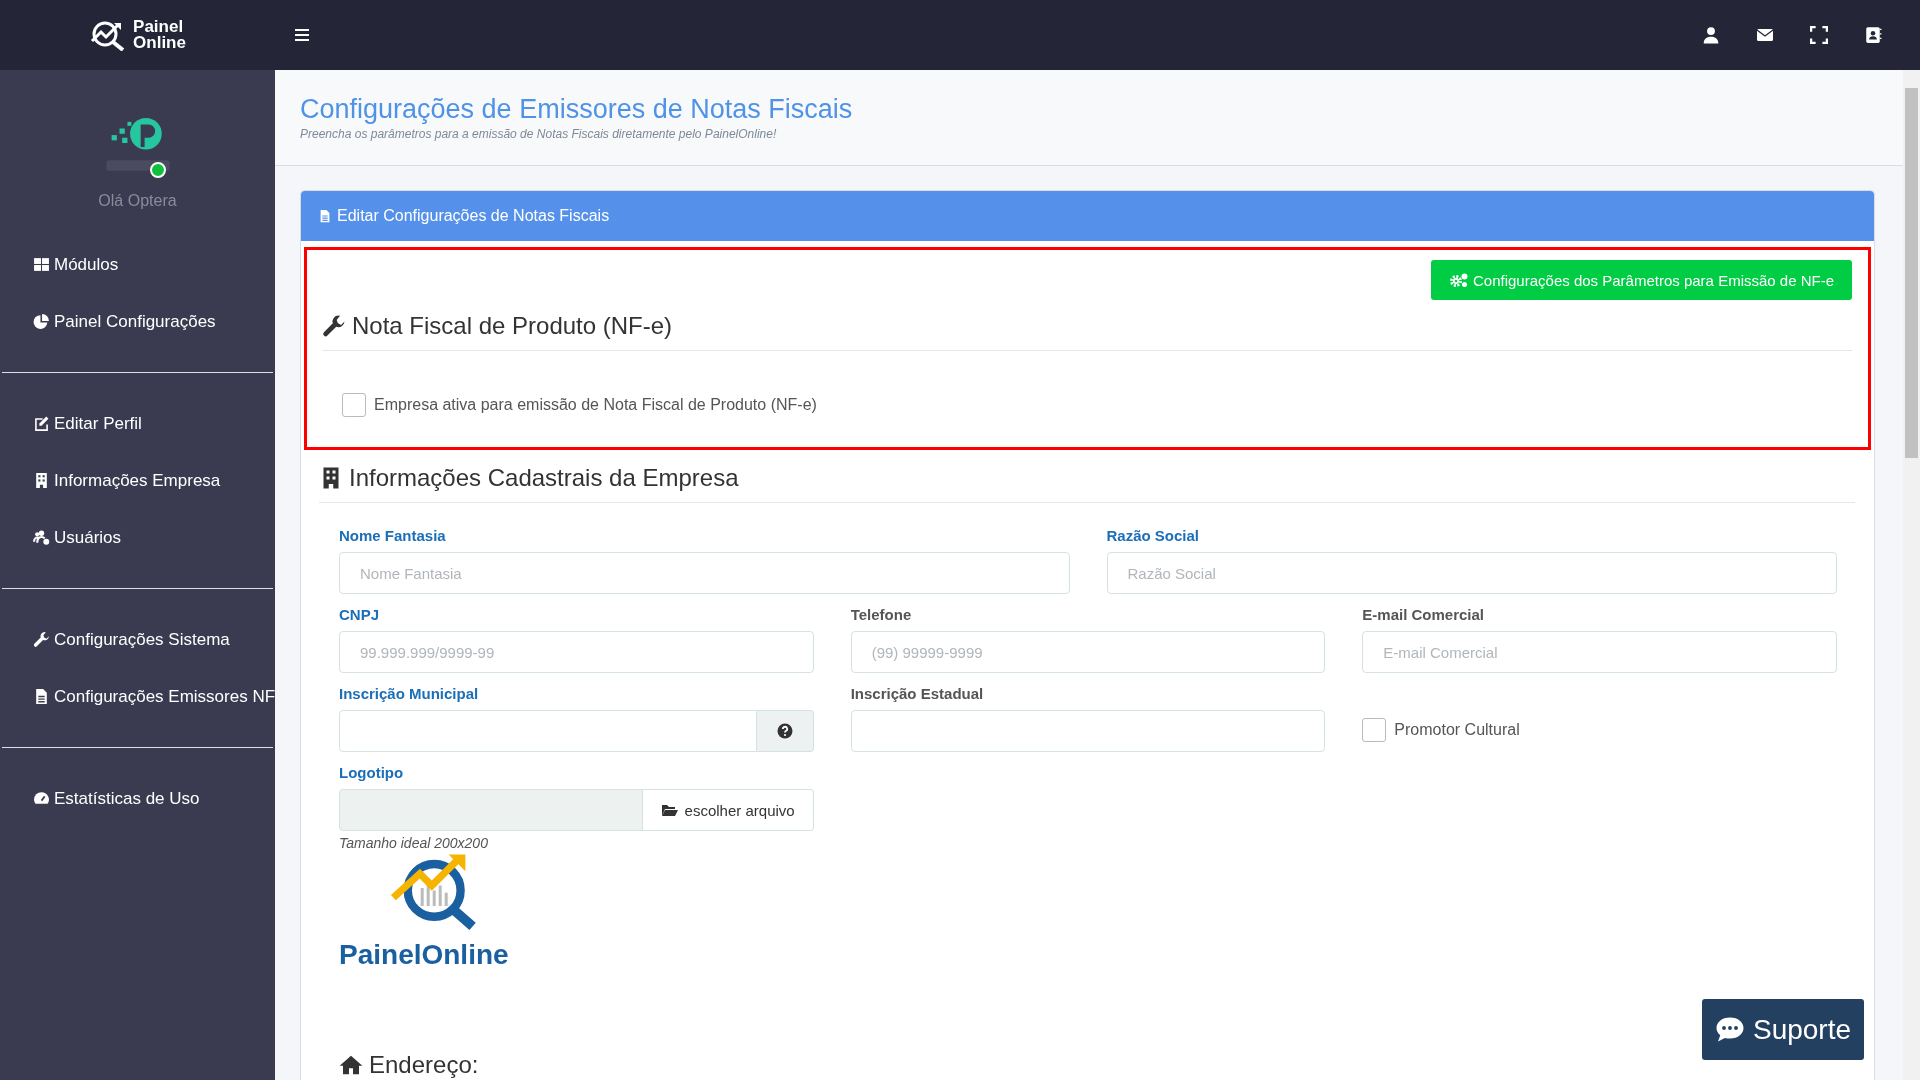 This screenshot has height=1080, width=1920. Describe the element at coordinates (41, 423) in the screenshot. I see `edit-icon` at that location.